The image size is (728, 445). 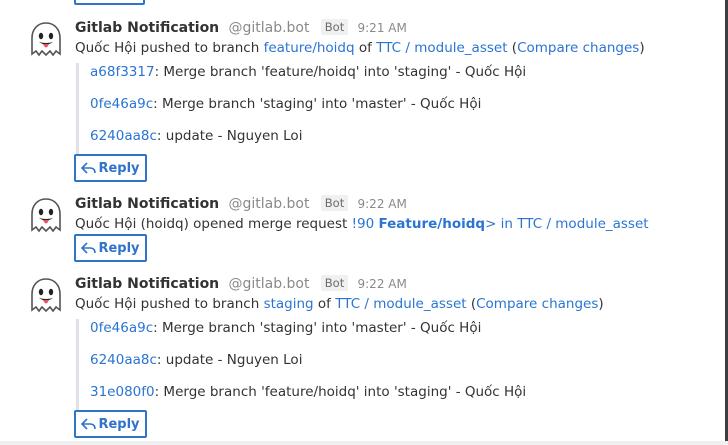 I want to click on commit-item: 6240aa8c: update - Nguyen Loi, so click(x=302, y=367).